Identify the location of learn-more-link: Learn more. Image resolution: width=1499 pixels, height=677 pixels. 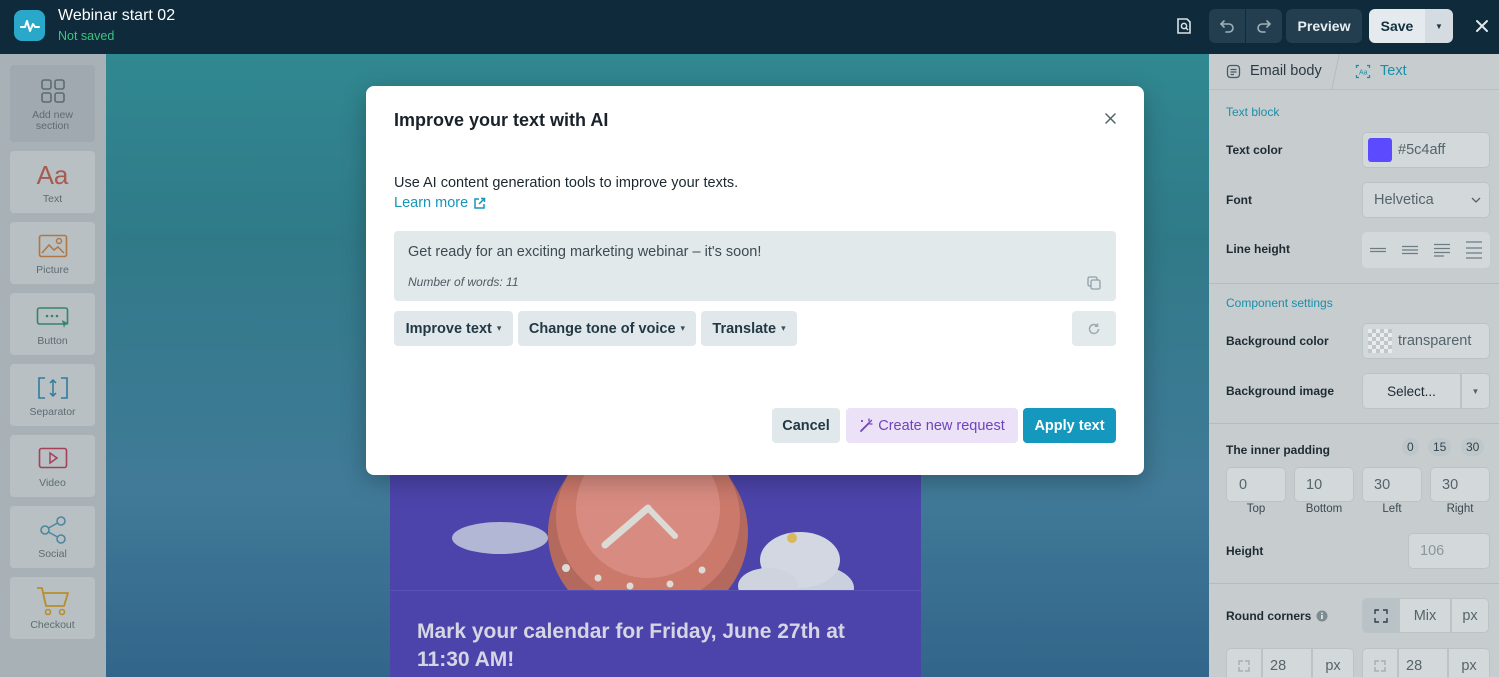
(440, 203).